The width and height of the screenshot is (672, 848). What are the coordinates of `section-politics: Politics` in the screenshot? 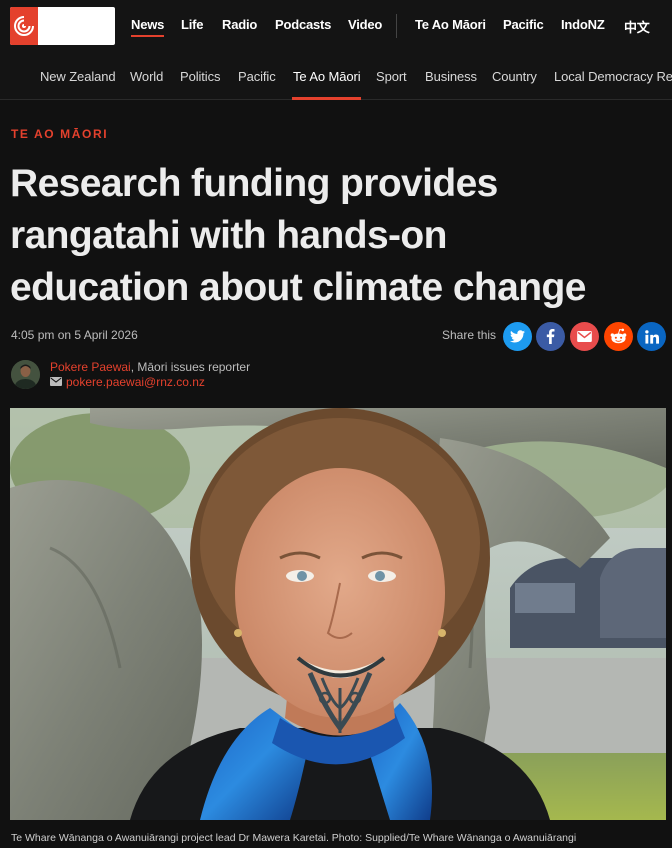 It's located at (200, 76).